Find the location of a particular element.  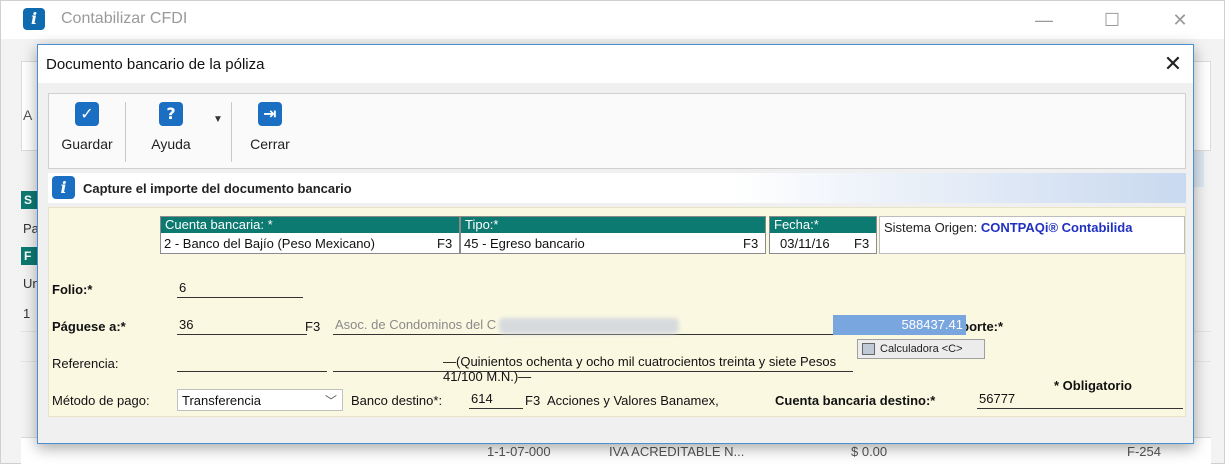

checkmark-icon: ✓ is located at coordinates (87, 114).